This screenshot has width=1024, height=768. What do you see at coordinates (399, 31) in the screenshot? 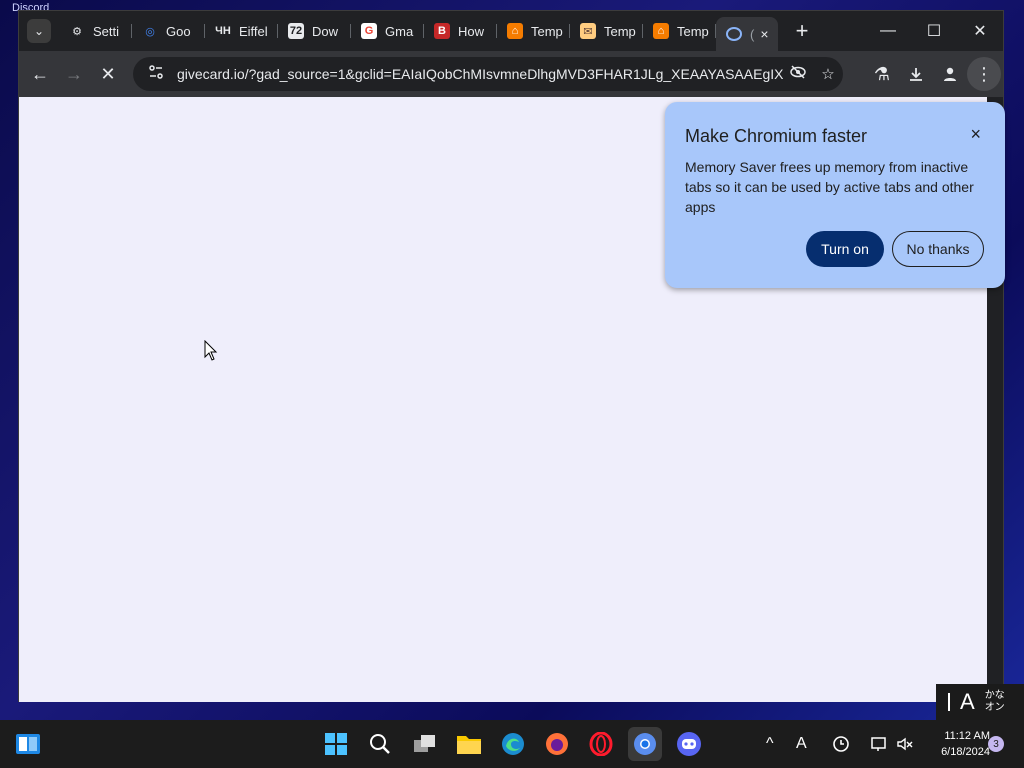
I see `tab-label: Gma` at bounding box center [399, 31].